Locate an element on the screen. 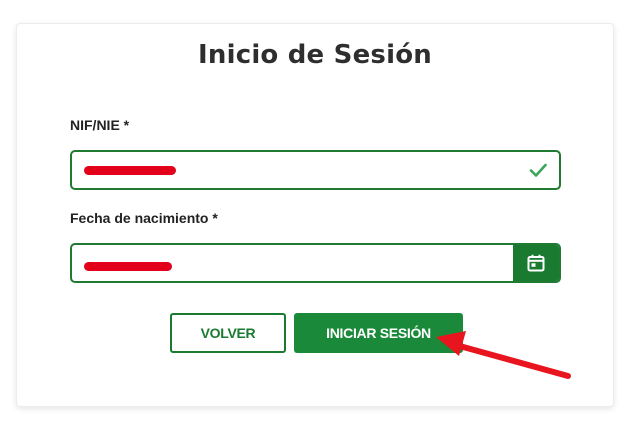 This screenshot has height=422, width=634. nif-label: NIF/NIE * is located at coordinates (100, 125).